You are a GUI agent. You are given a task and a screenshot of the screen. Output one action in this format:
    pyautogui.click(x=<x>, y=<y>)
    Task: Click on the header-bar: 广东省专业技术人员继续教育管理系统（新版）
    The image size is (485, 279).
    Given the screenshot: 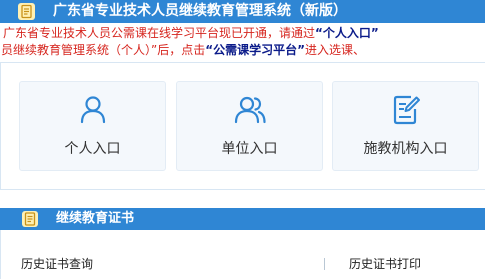 What is the action you would take?
    pyautogui.click(x=242, y=11)
    